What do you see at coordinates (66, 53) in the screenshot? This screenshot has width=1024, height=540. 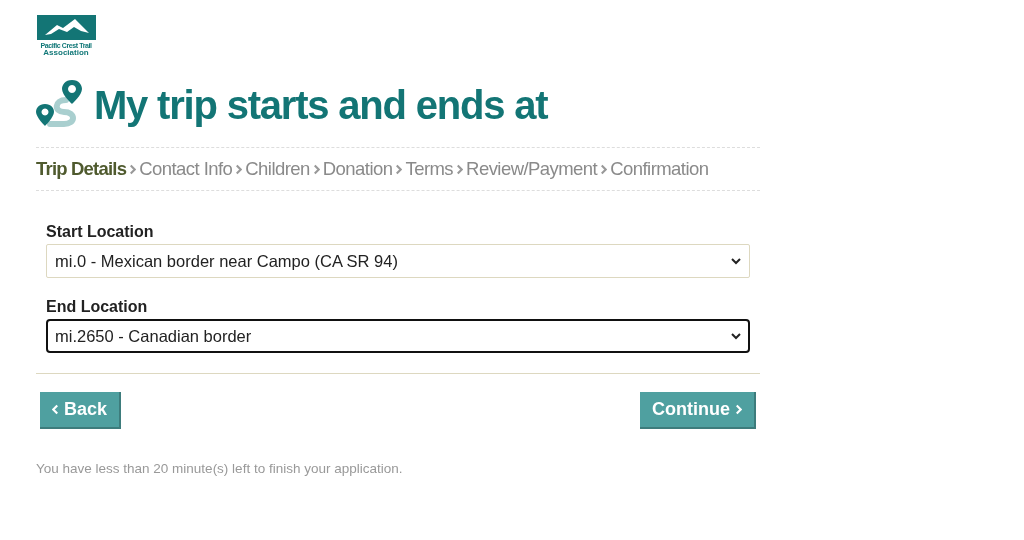 I see `logo-text: Association` at bounding box center [66, 53].